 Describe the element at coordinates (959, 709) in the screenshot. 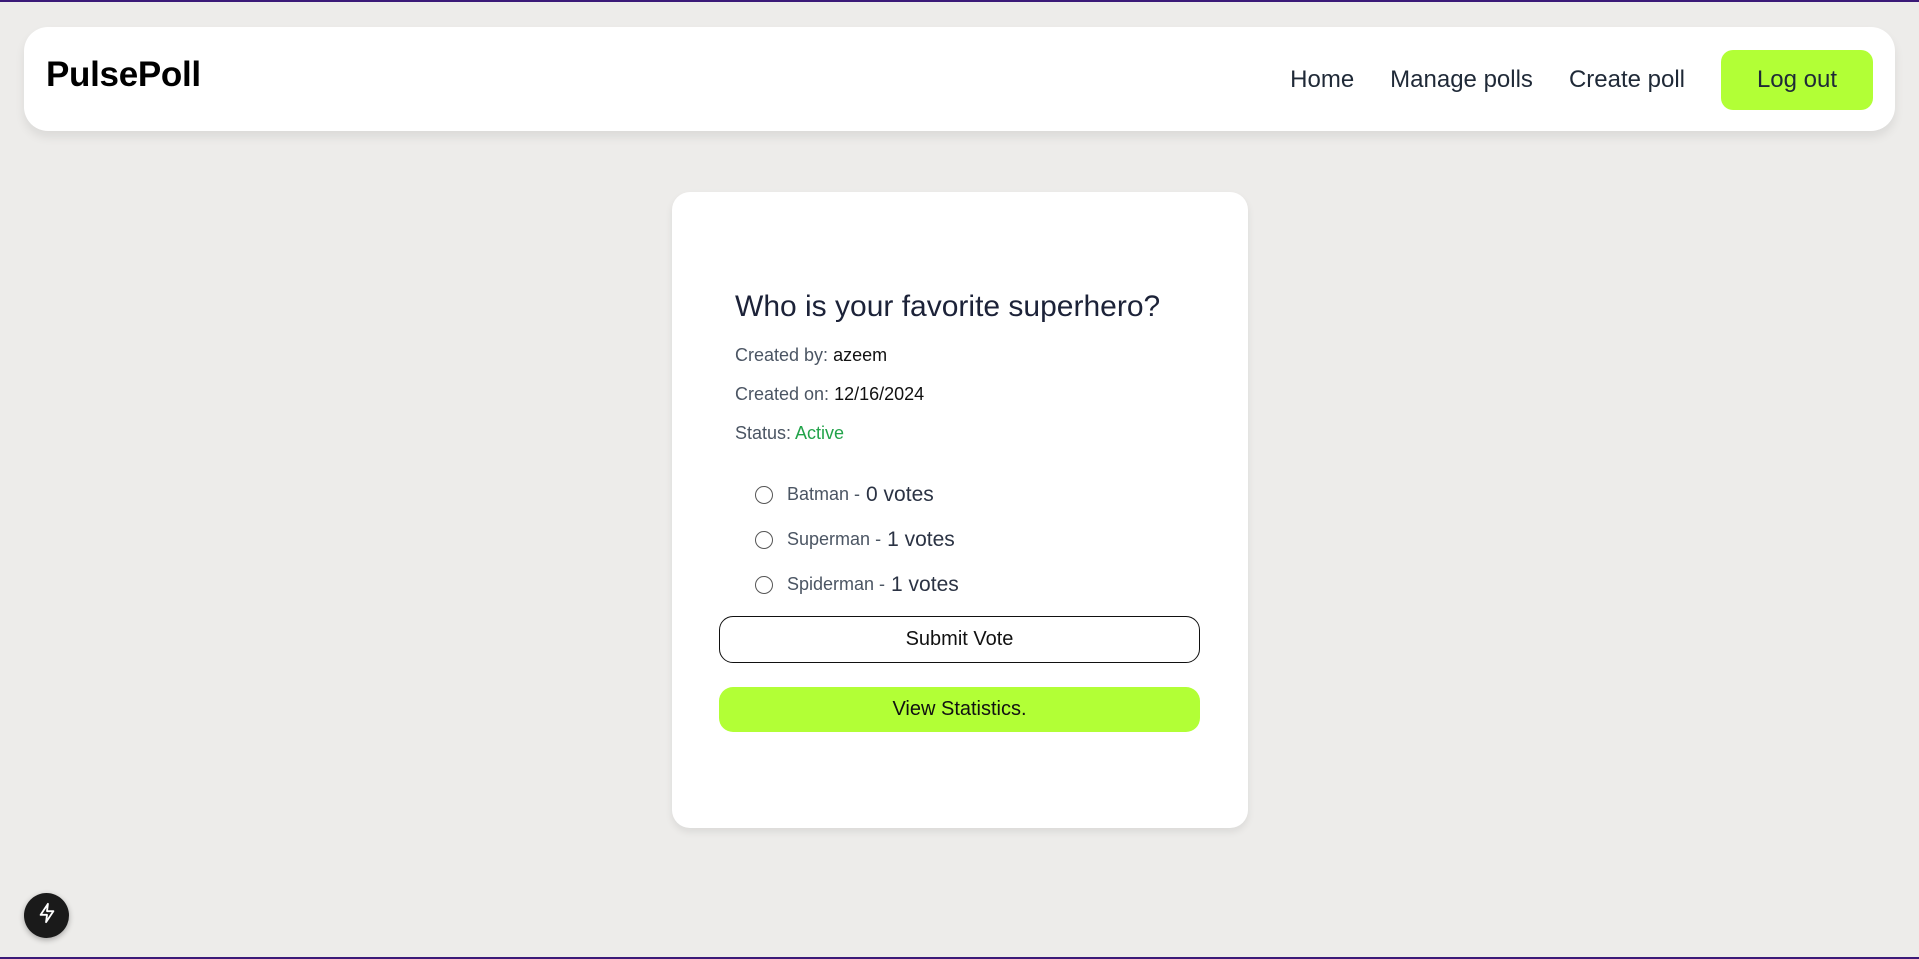

I see `view-statistics-button: View Statistics.` at that location.